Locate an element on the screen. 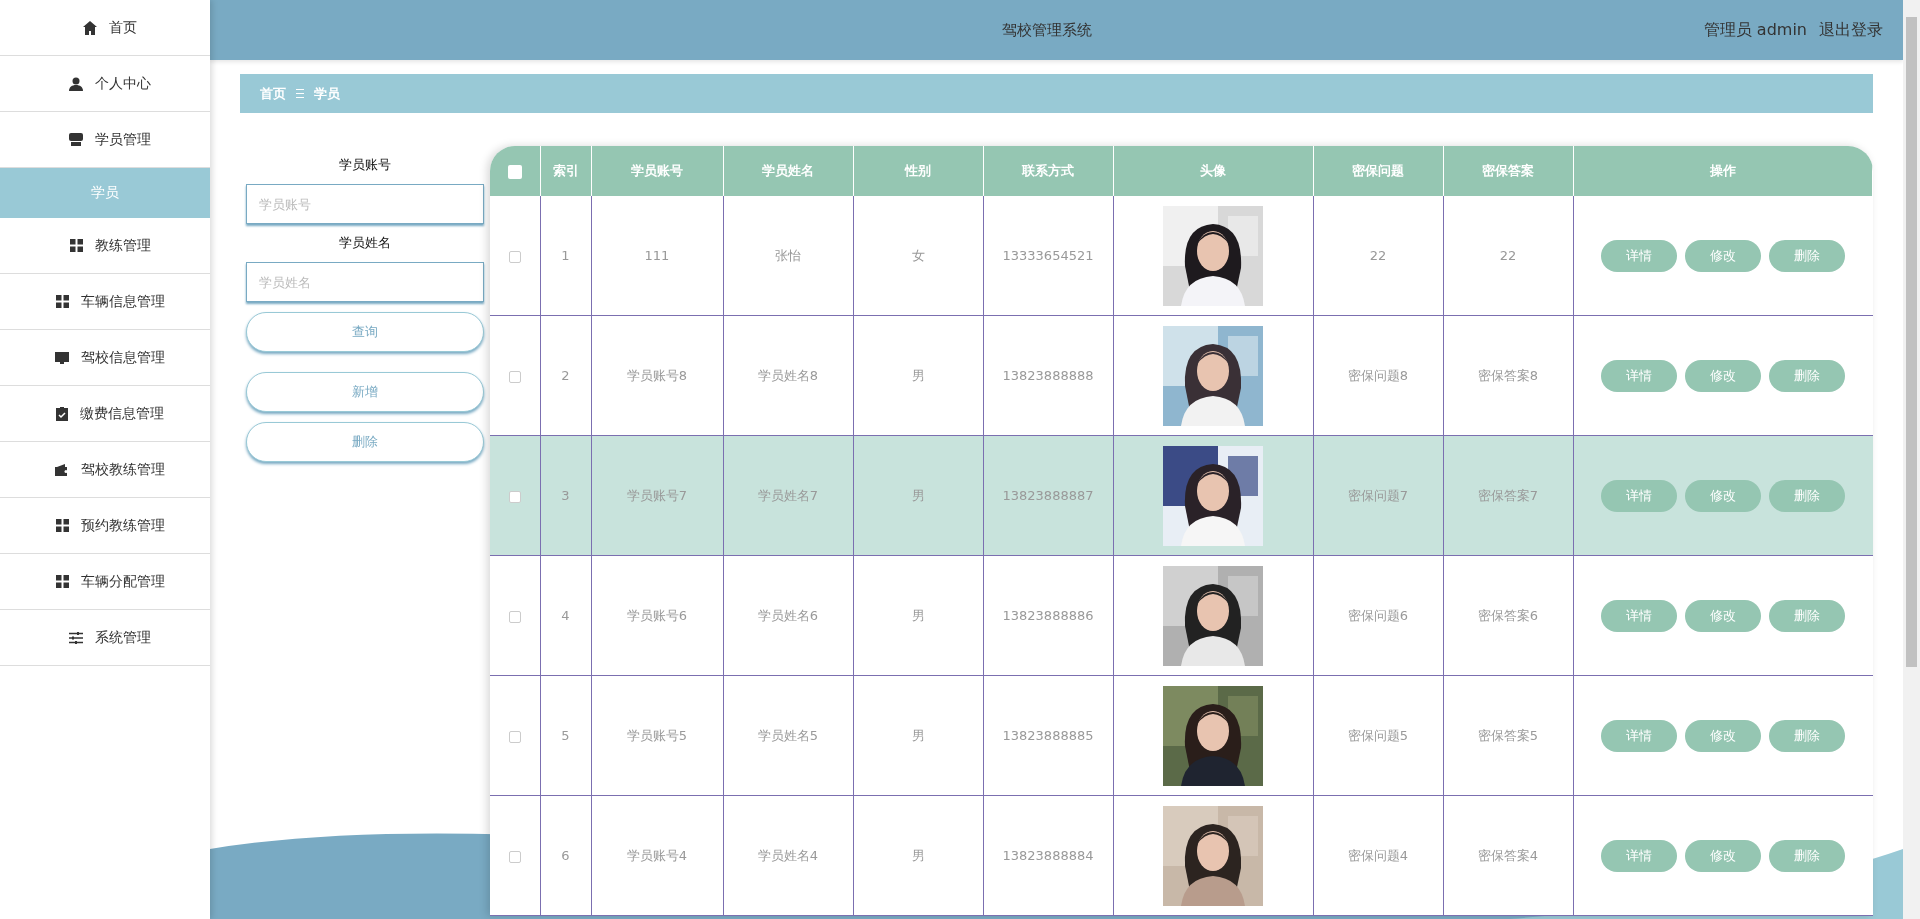 The width and height of the screenshot is (1920, 919). logout-link: 退出登录 is located at coordinates (1851, 30).